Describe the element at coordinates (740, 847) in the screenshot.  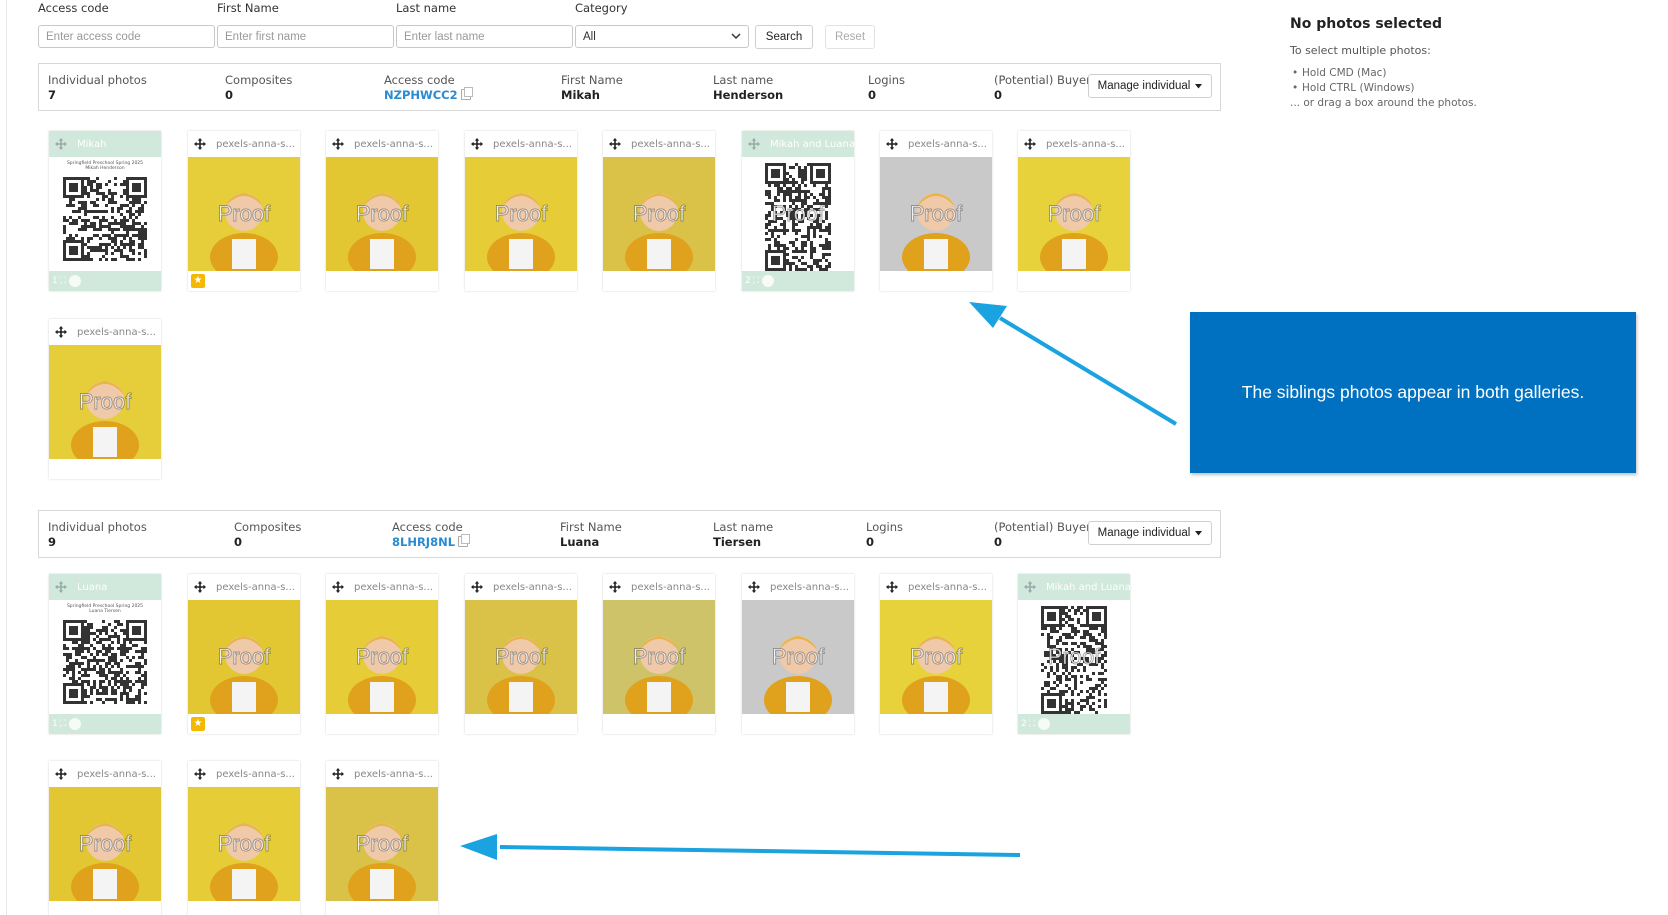
I see `arrow-to-gallery2` at that location.